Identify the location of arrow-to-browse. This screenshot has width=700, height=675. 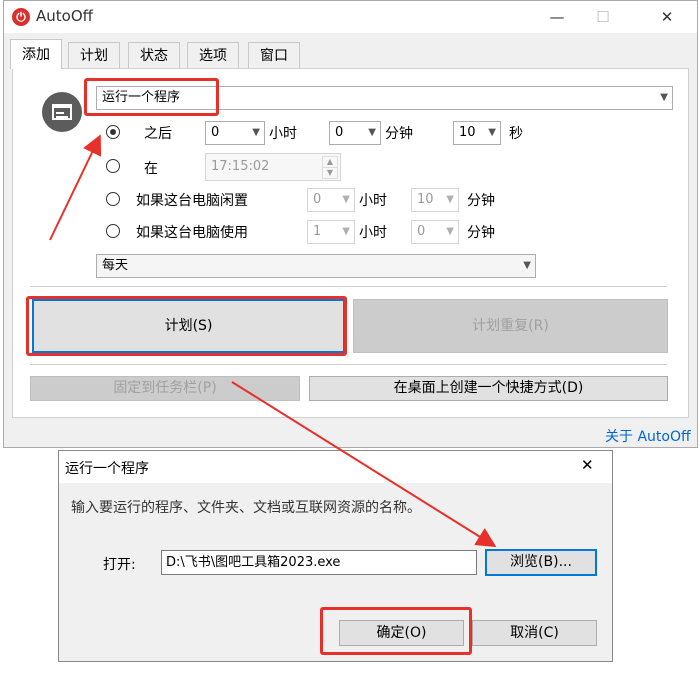
(364, 464).